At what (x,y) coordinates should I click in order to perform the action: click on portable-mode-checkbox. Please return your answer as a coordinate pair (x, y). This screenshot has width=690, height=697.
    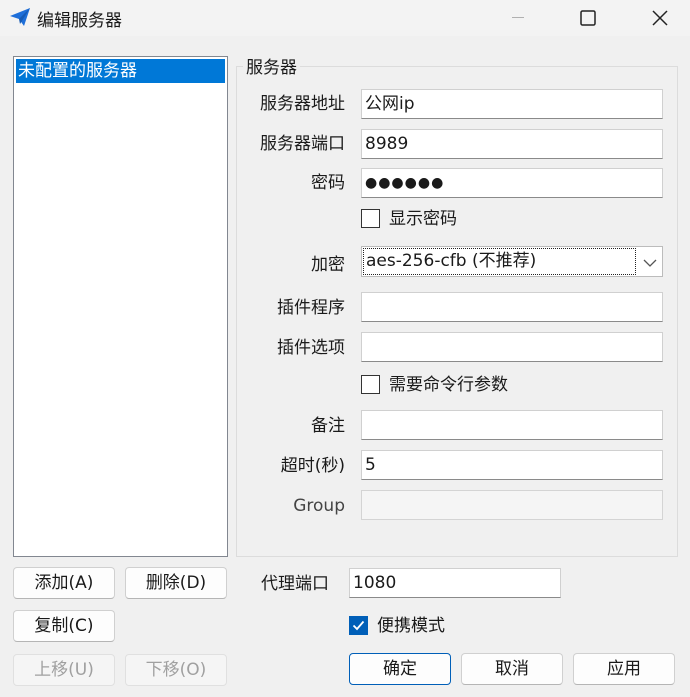
    Looking at the image, I should click on (358, 625).